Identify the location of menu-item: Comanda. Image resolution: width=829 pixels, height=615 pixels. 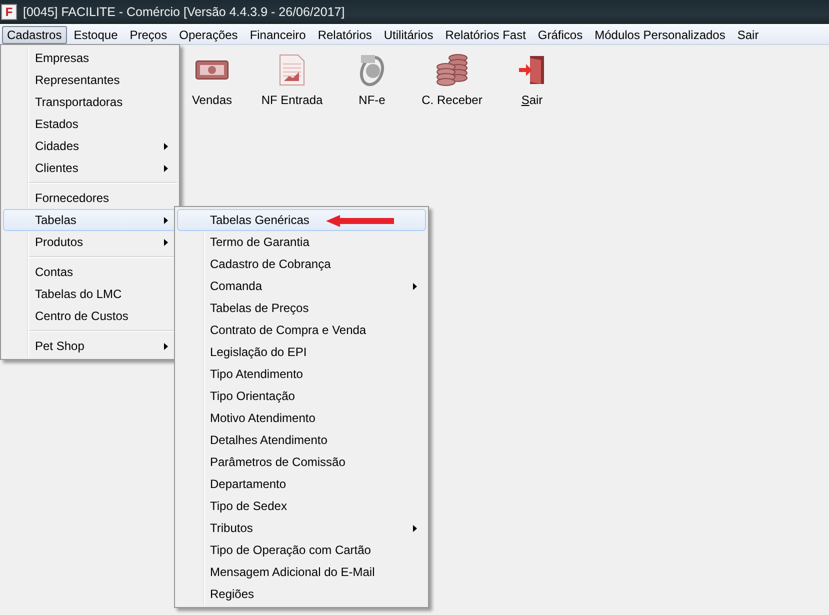
(301, 286).